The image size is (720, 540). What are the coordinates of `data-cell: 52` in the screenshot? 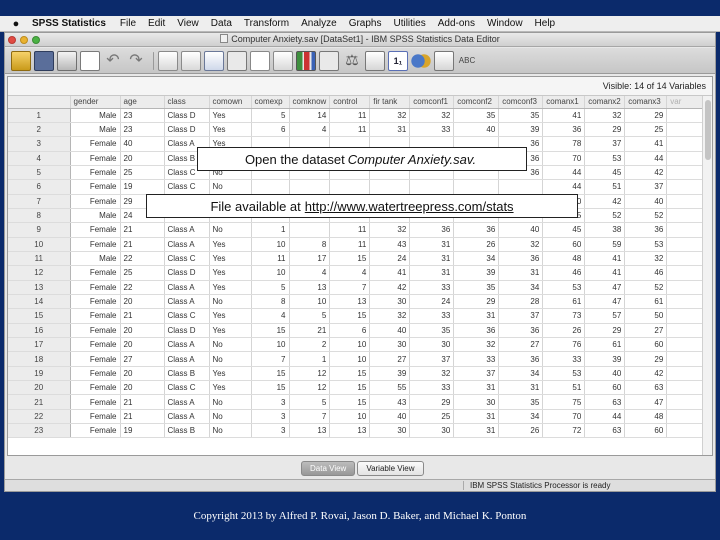 It's located at (605, 216).